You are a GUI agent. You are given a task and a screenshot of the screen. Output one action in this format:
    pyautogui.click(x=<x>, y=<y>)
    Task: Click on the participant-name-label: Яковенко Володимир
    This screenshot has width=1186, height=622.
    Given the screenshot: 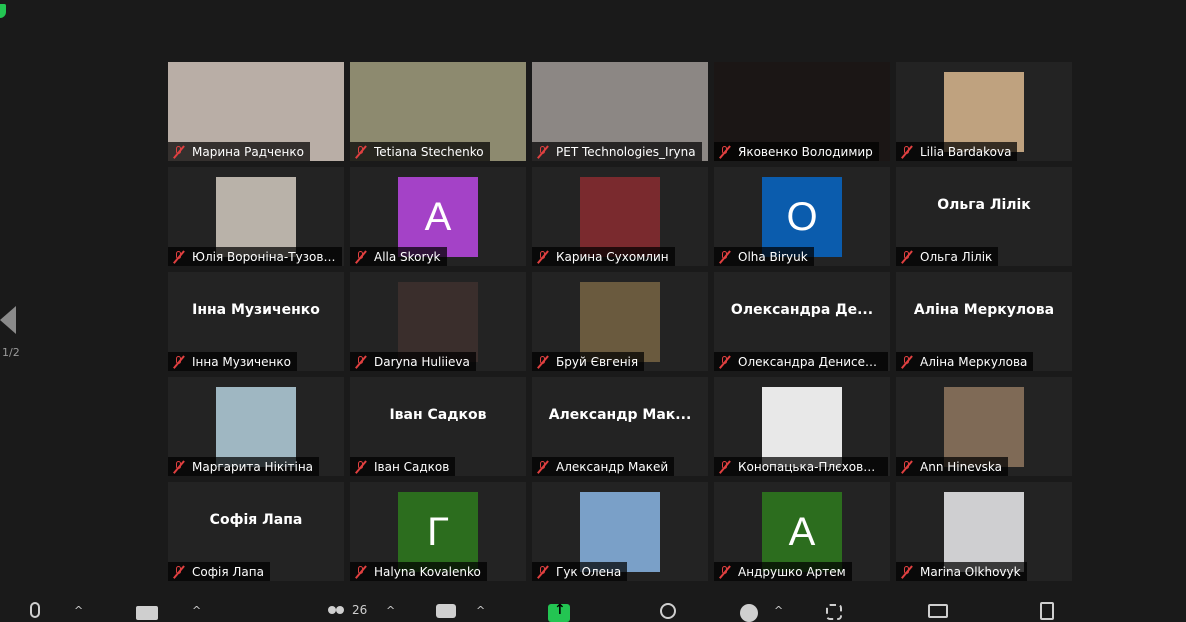 What is the action you would take?
    pyautogui.click(x=796, y=151)
    